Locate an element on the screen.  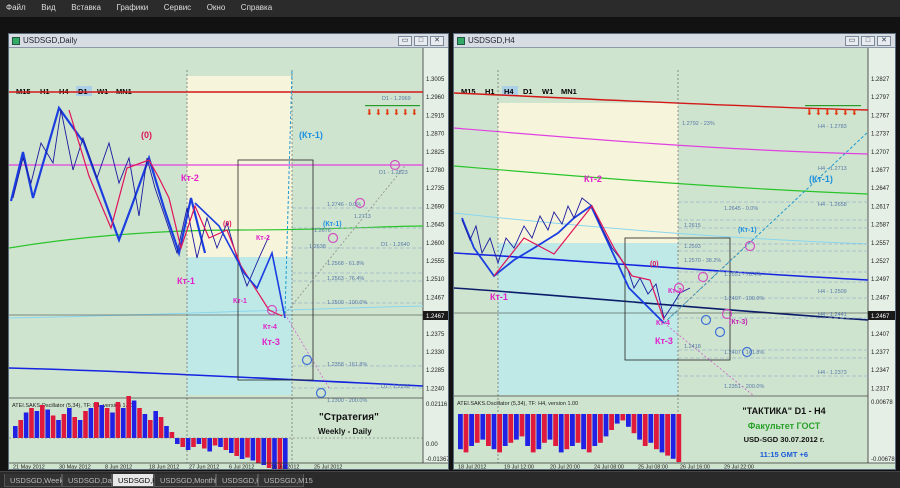
price-tick-label: 1.2735 is located at coordinates (435, 189).